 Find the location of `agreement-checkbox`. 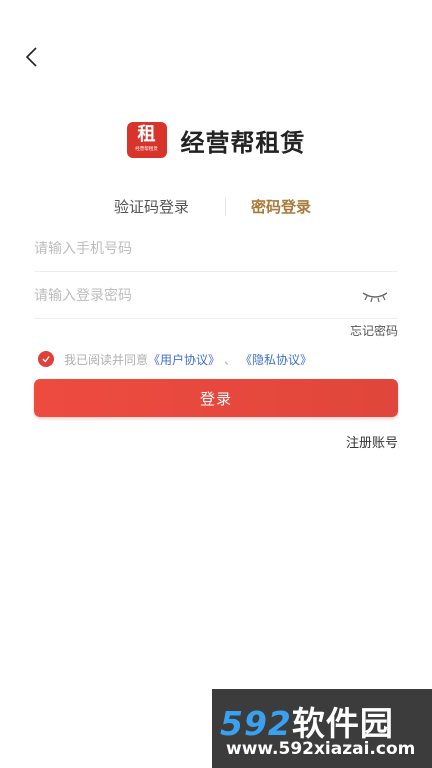

agreement-checkbox is located at coordinates (46, 359).